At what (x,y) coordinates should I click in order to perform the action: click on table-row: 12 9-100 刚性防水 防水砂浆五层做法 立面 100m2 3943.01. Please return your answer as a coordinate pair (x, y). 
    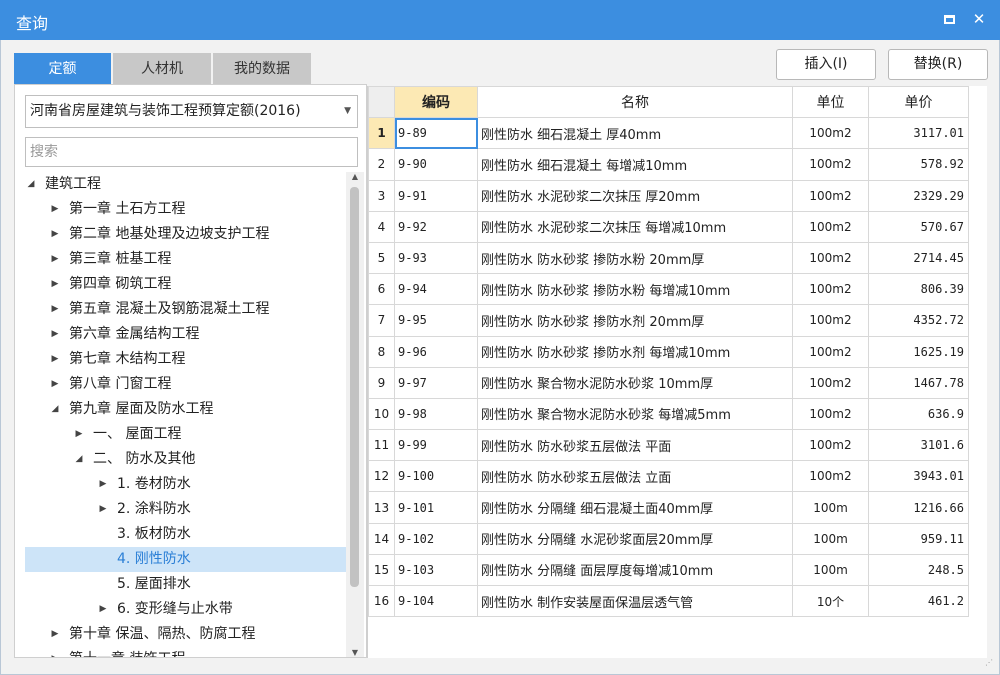
    Looking at the image, I should click on (668, 476).